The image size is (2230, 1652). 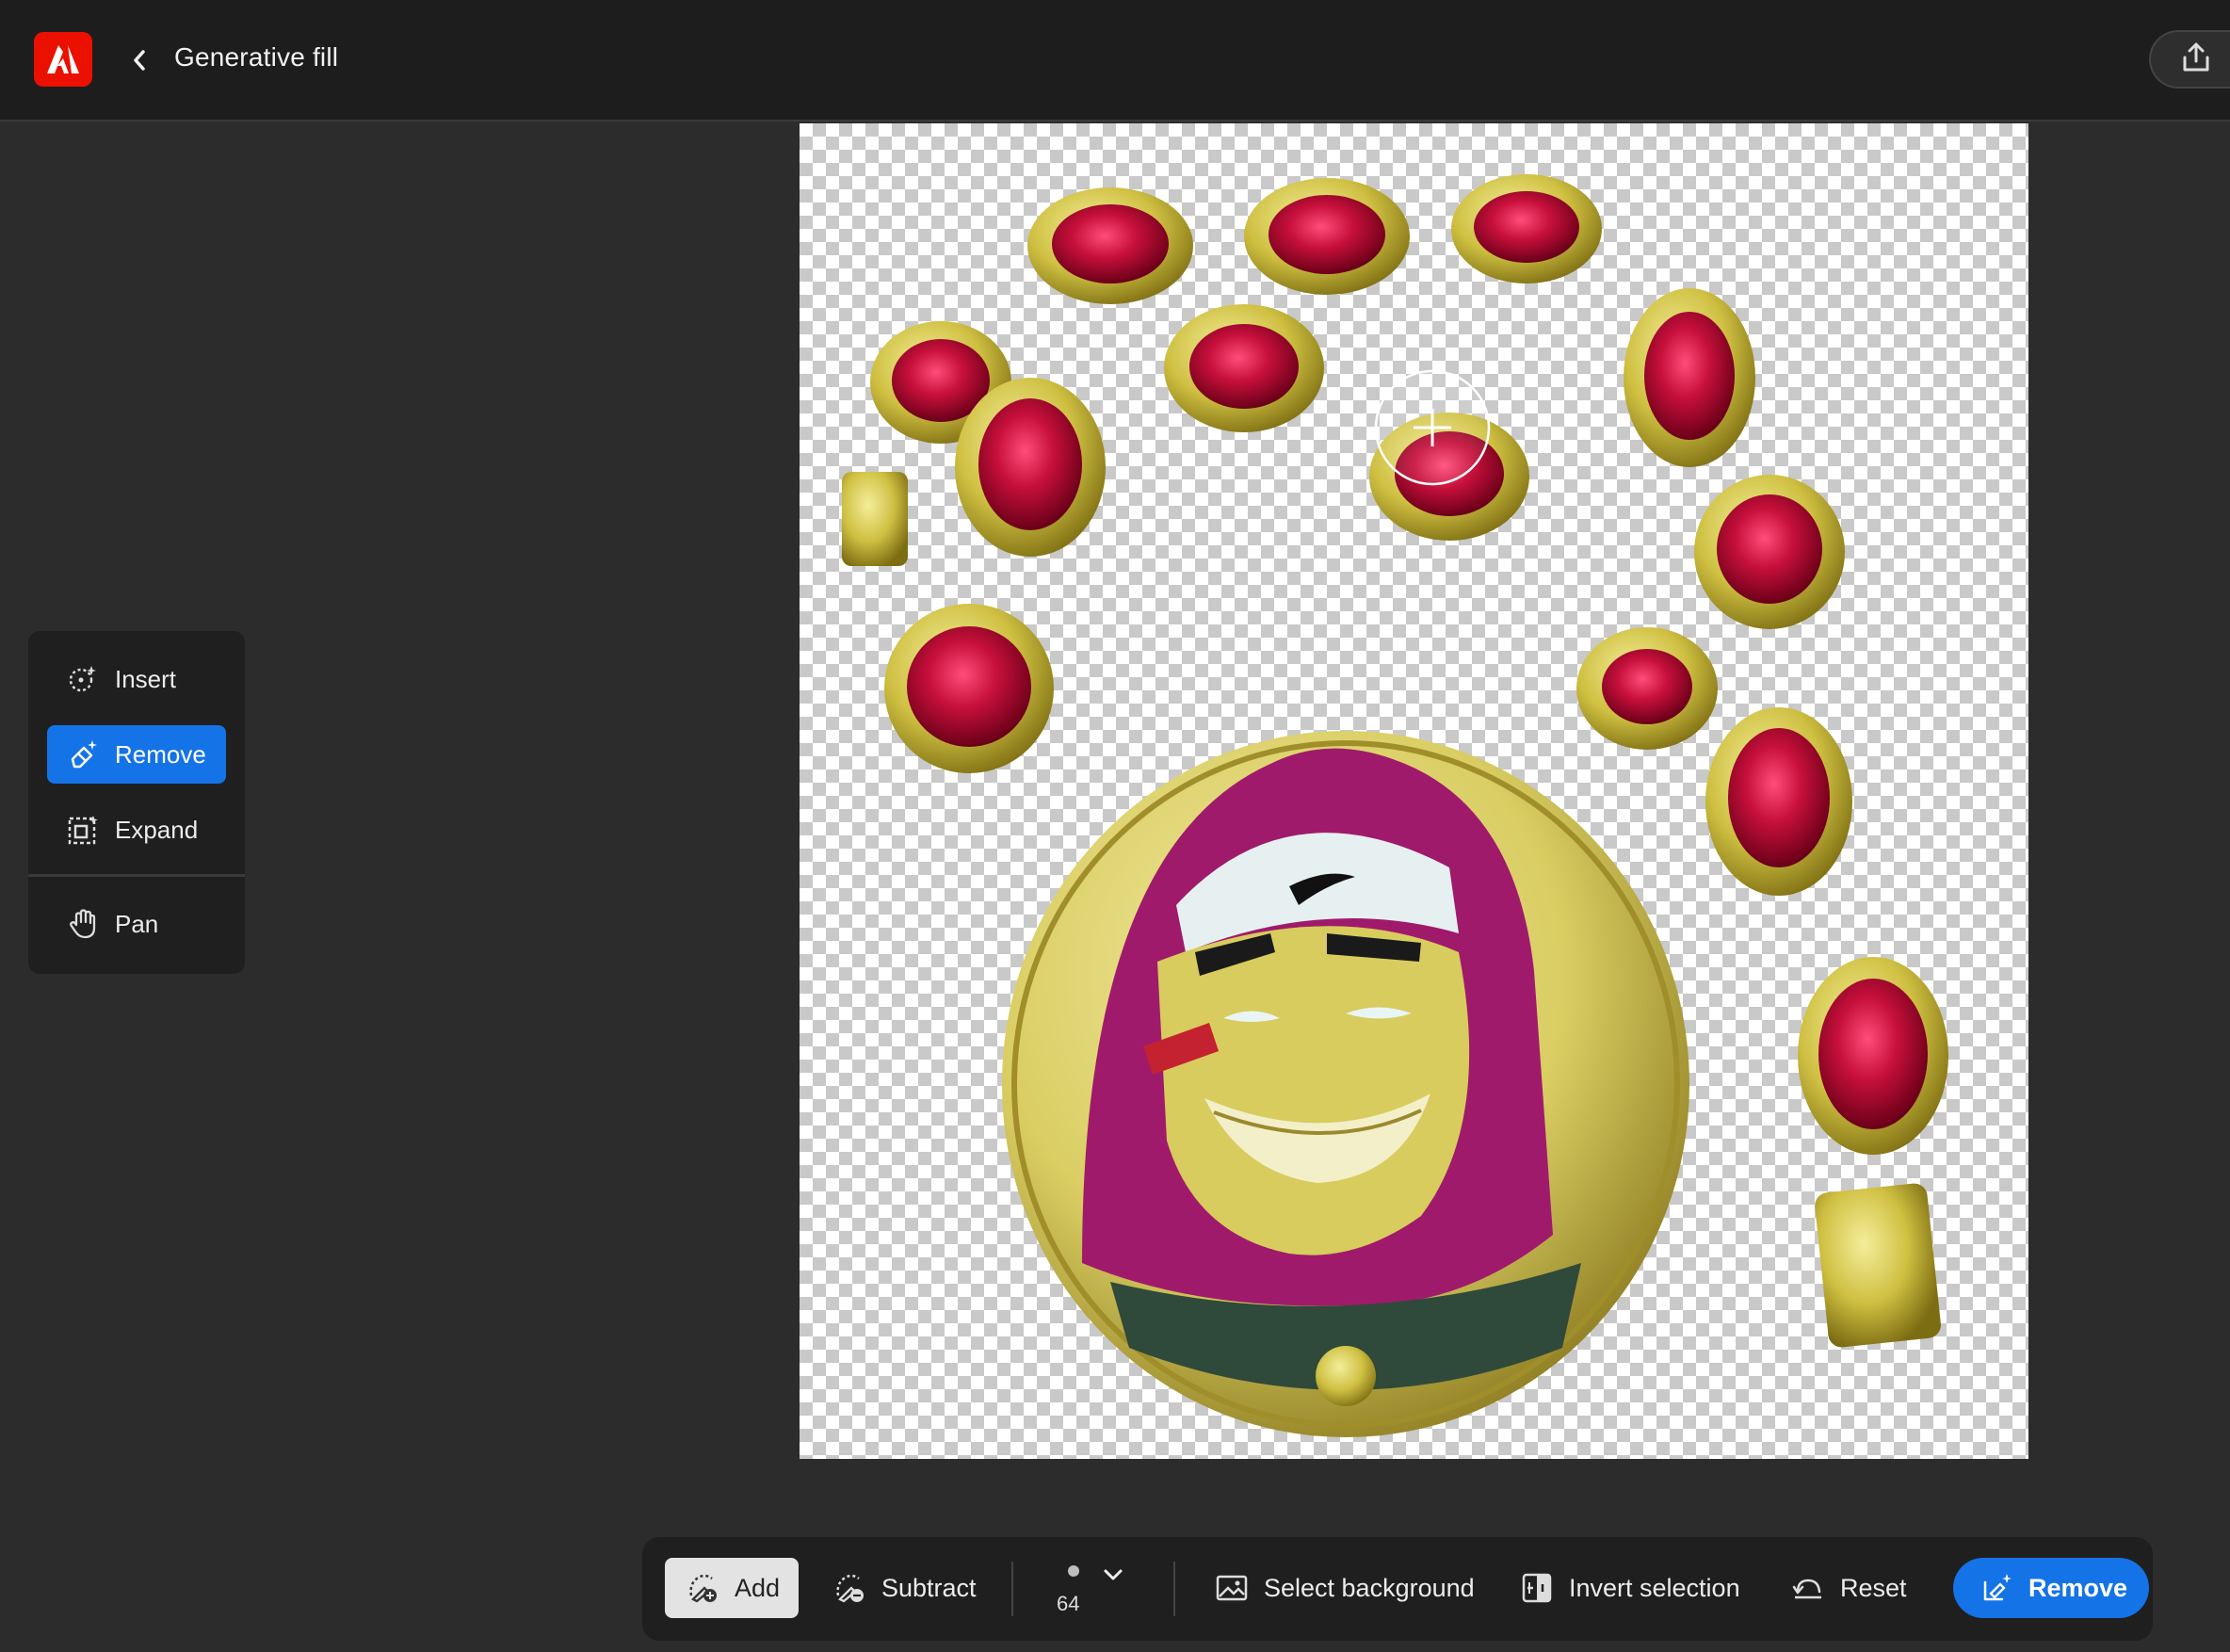 I want to click on add-brush-icon, so click(x=703, y=1588).